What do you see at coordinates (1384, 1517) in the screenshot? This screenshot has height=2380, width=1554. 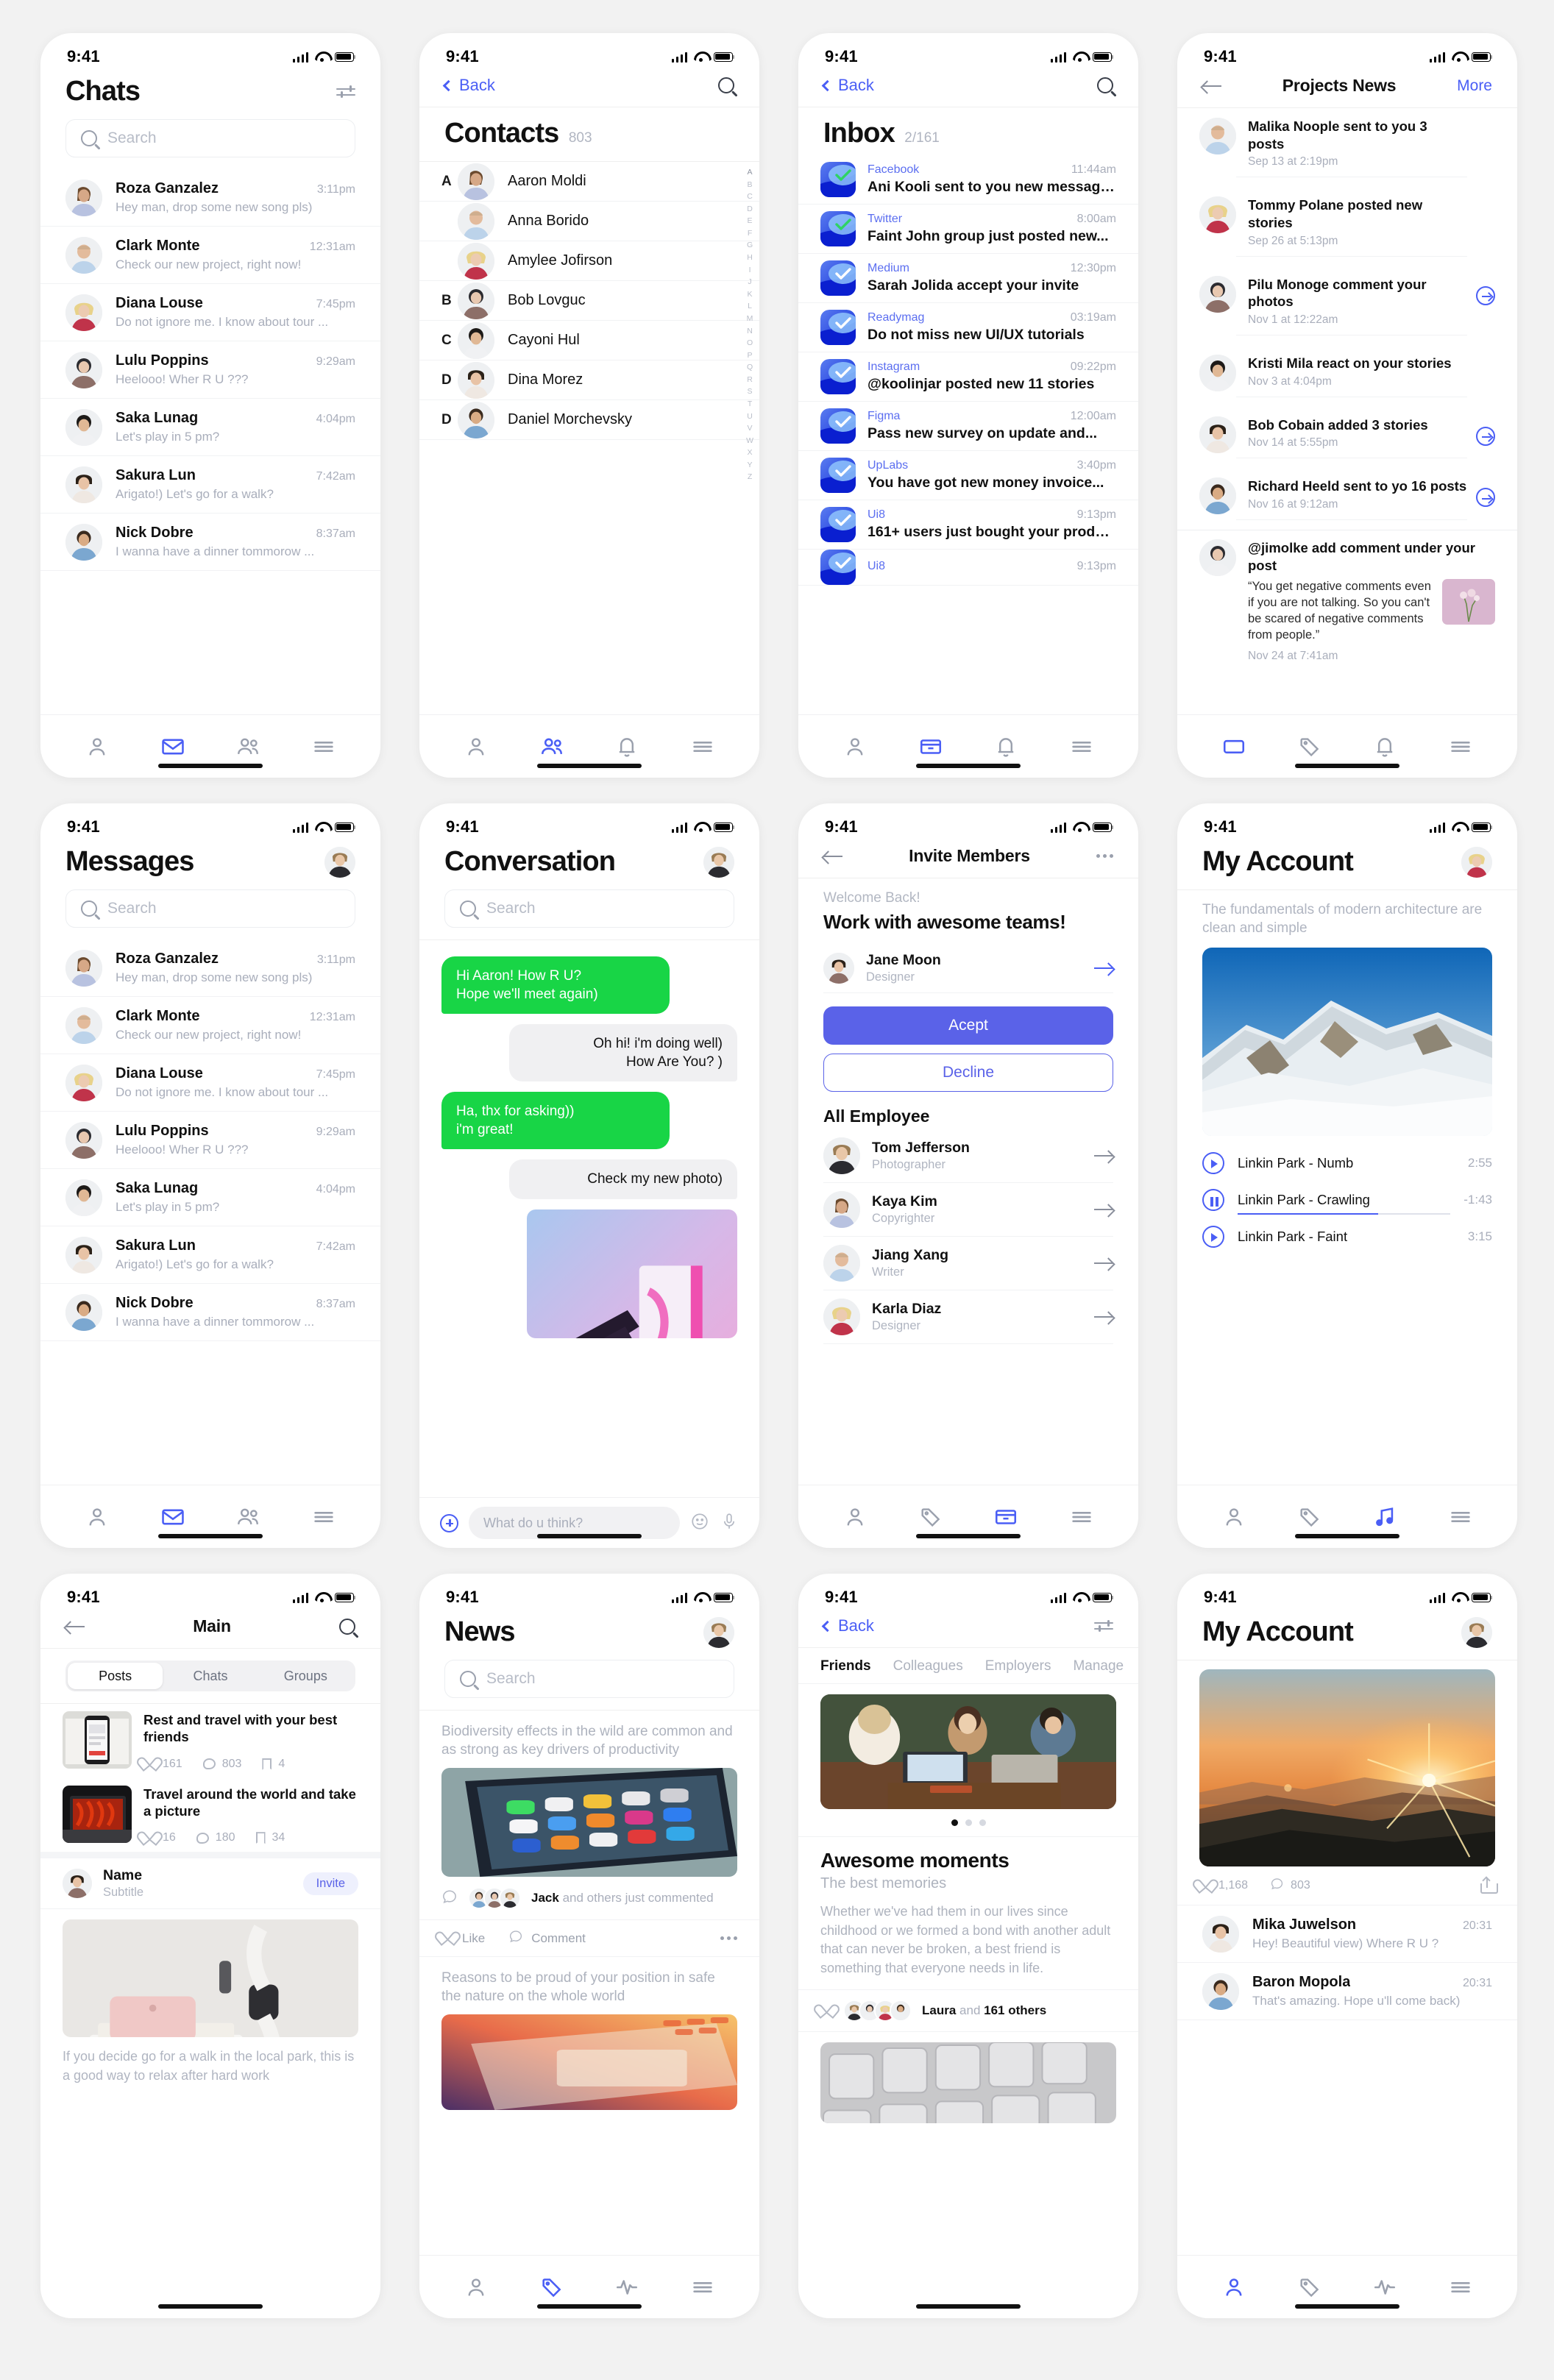 I see `tab-music` at bounding box center [1384, 1517].